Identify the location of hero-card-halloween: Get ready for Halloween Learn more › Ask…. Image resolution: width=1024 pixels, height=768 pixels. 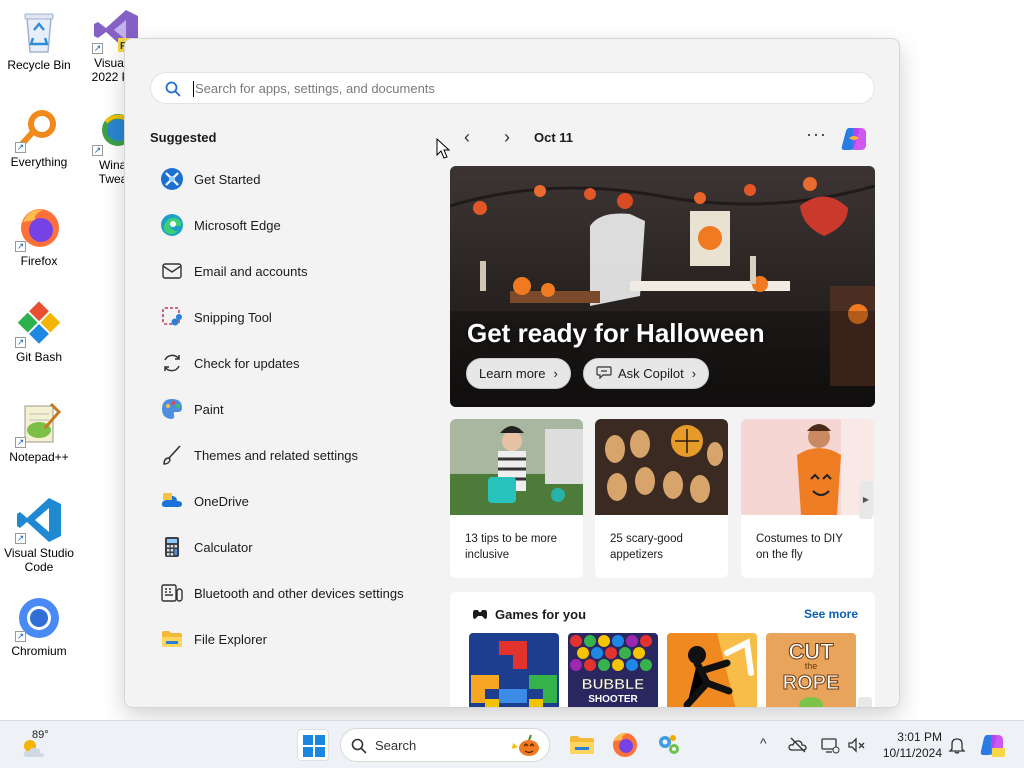
(662, 286).